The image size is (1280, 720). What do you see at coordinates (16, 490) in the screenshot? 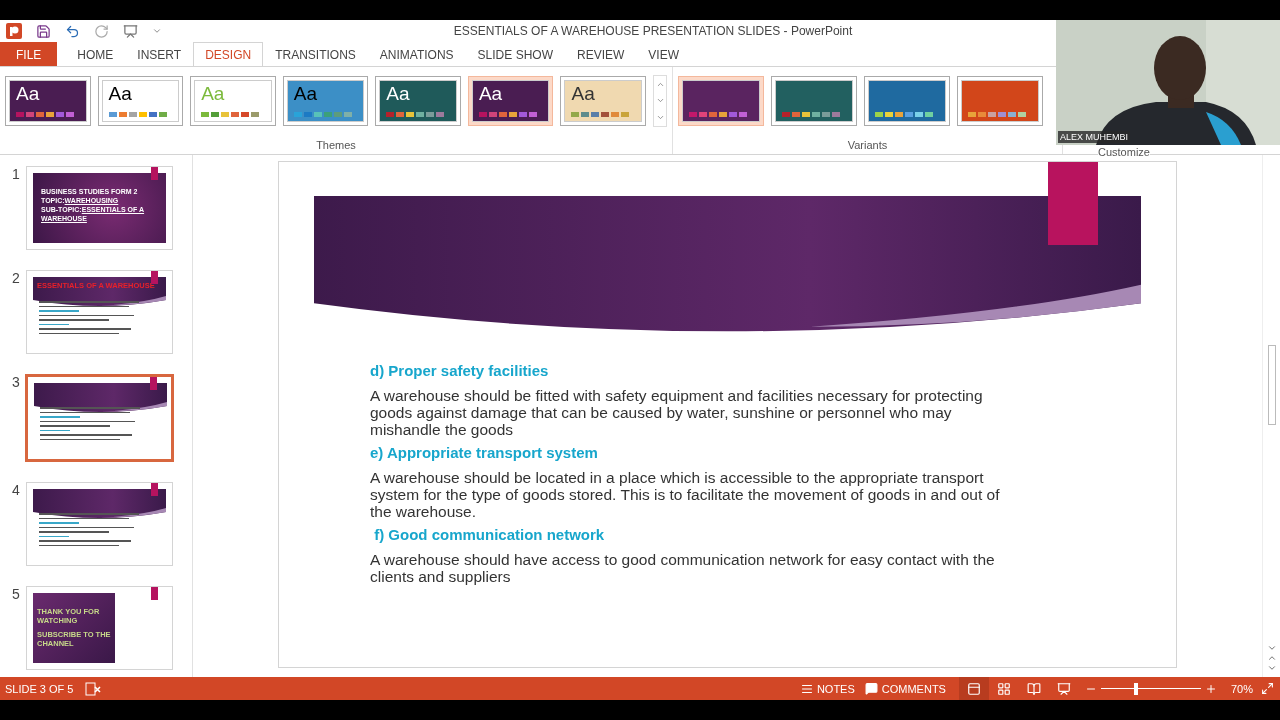
I see `slide-number: 4` at bounding box center [16, 490].